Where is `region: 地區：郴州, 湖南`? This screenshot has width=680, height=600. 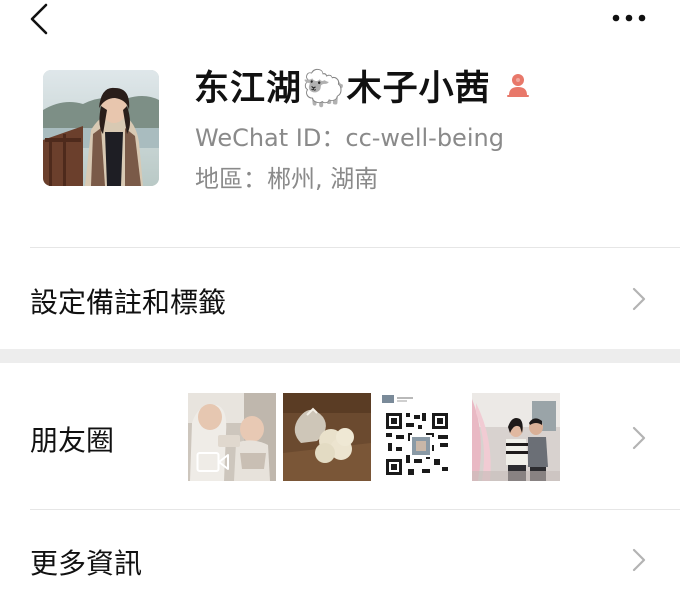 region: 地區：郴州, 湖南 is located at coordinates (286, 176).